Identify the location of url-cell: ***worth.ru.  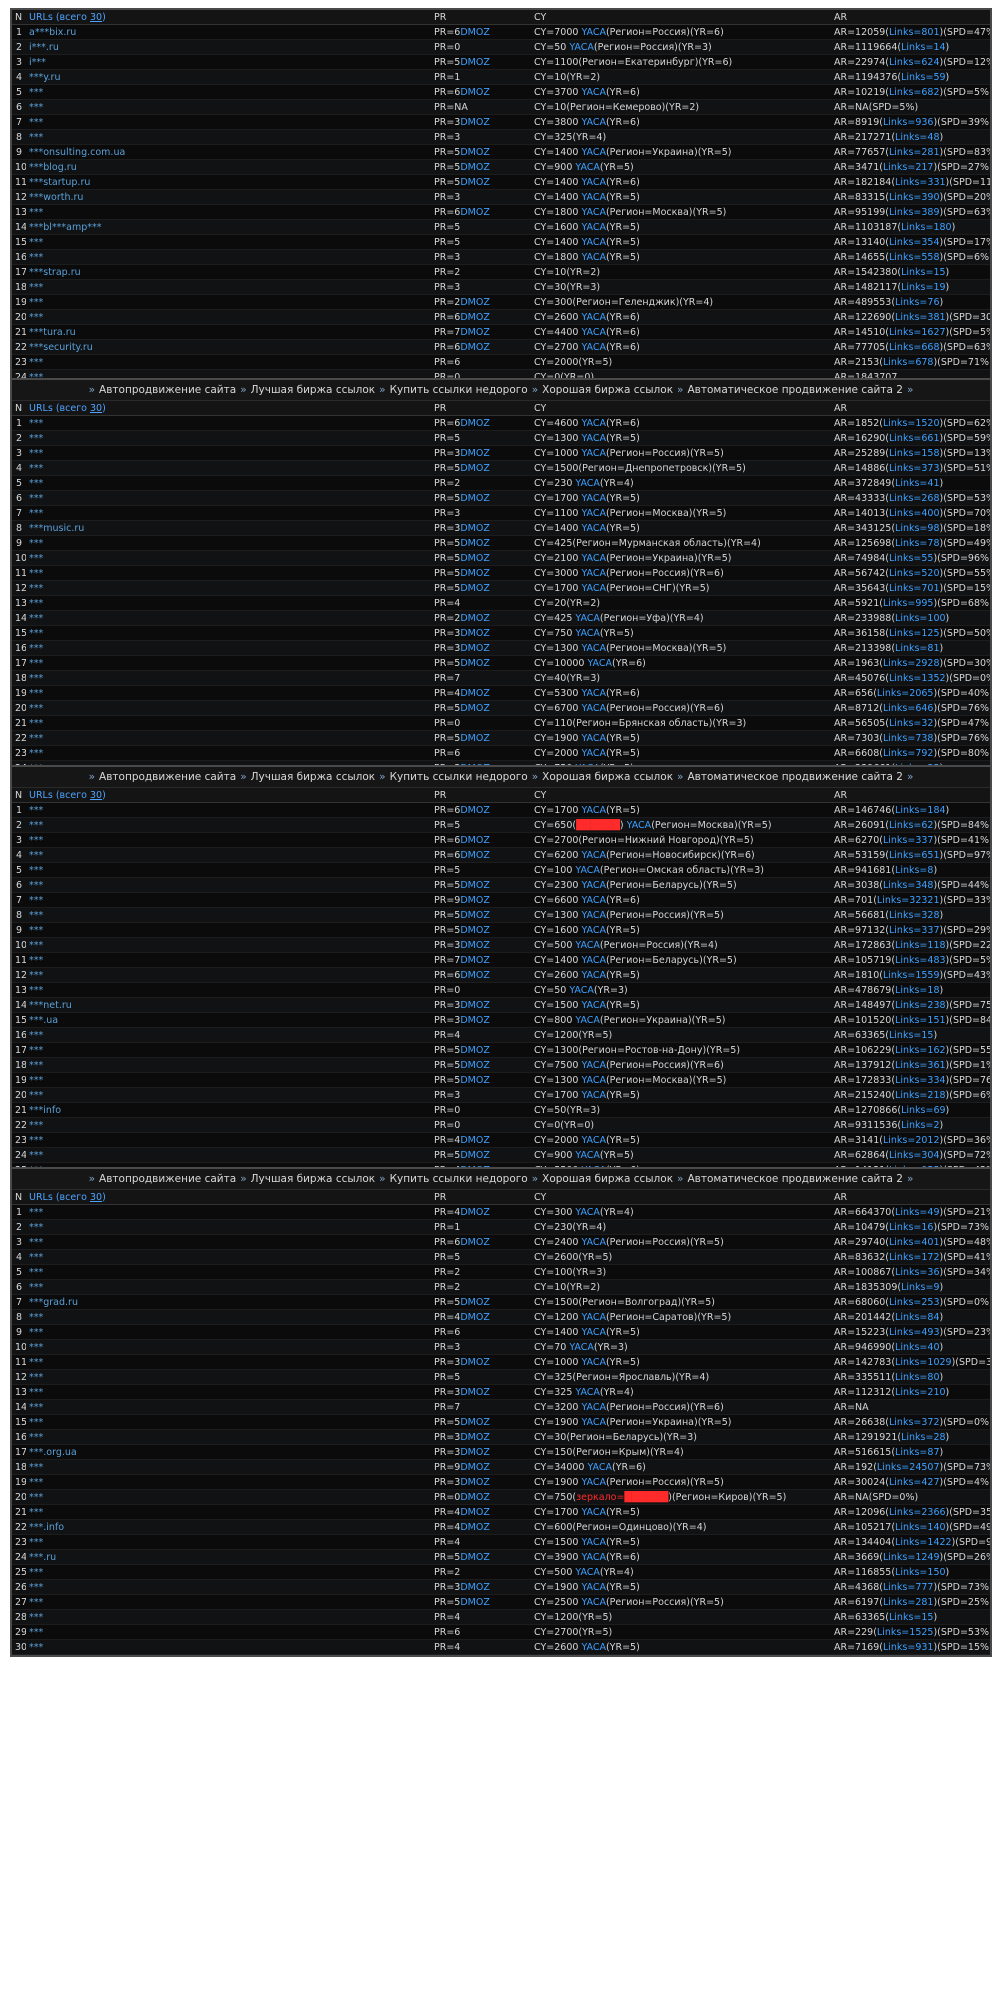
(228, 197).